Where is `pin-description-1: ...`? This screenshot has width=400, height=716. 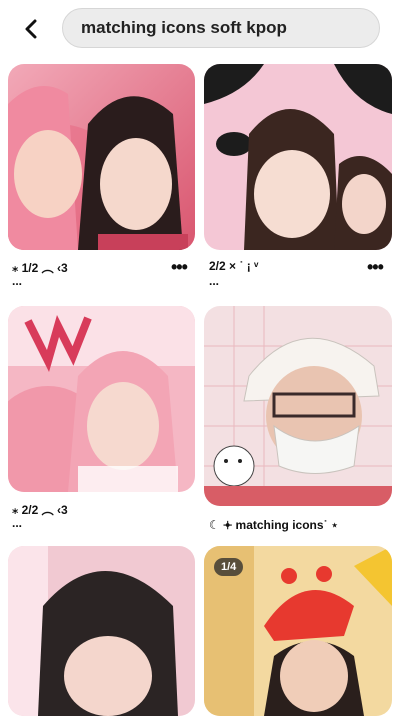
pin-description-1: ... is located at coordinates (17, 281).